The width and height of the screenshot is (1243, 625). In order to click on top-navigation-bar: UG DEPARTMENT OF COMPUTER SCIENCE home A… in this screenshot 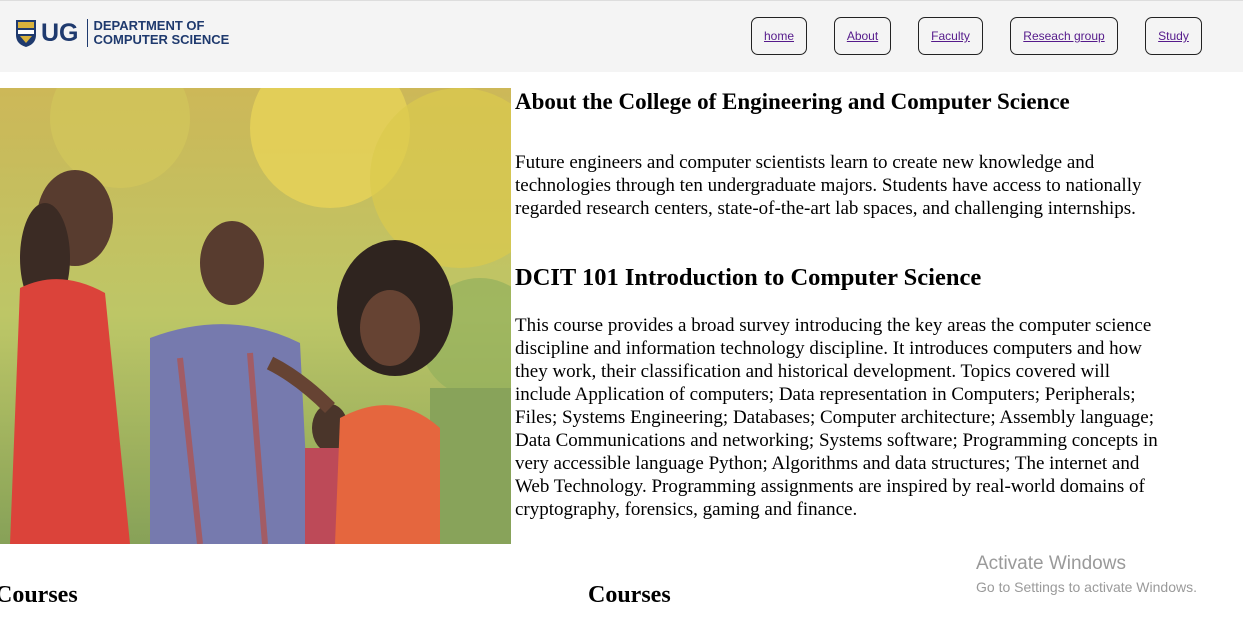, I will do `click(621, 36)`.